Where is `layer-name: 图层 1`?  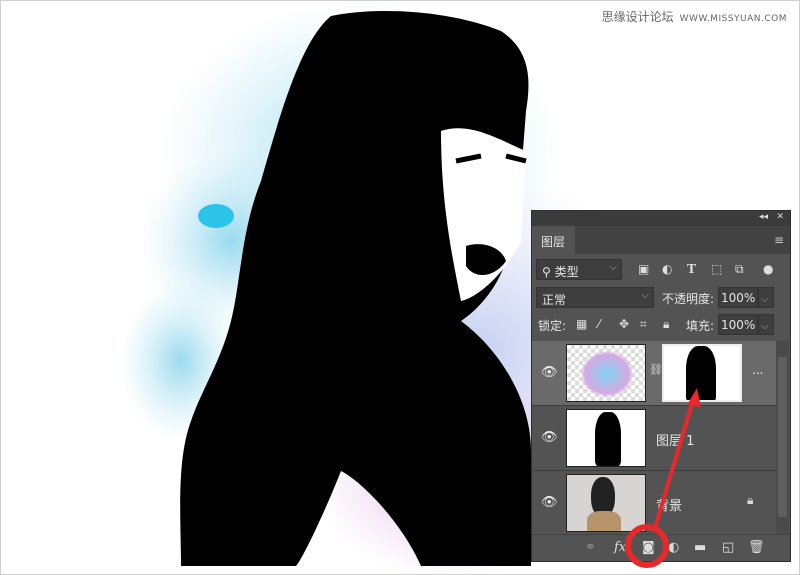 layer-name: 图层 1 is located at coordinates (675, 439).